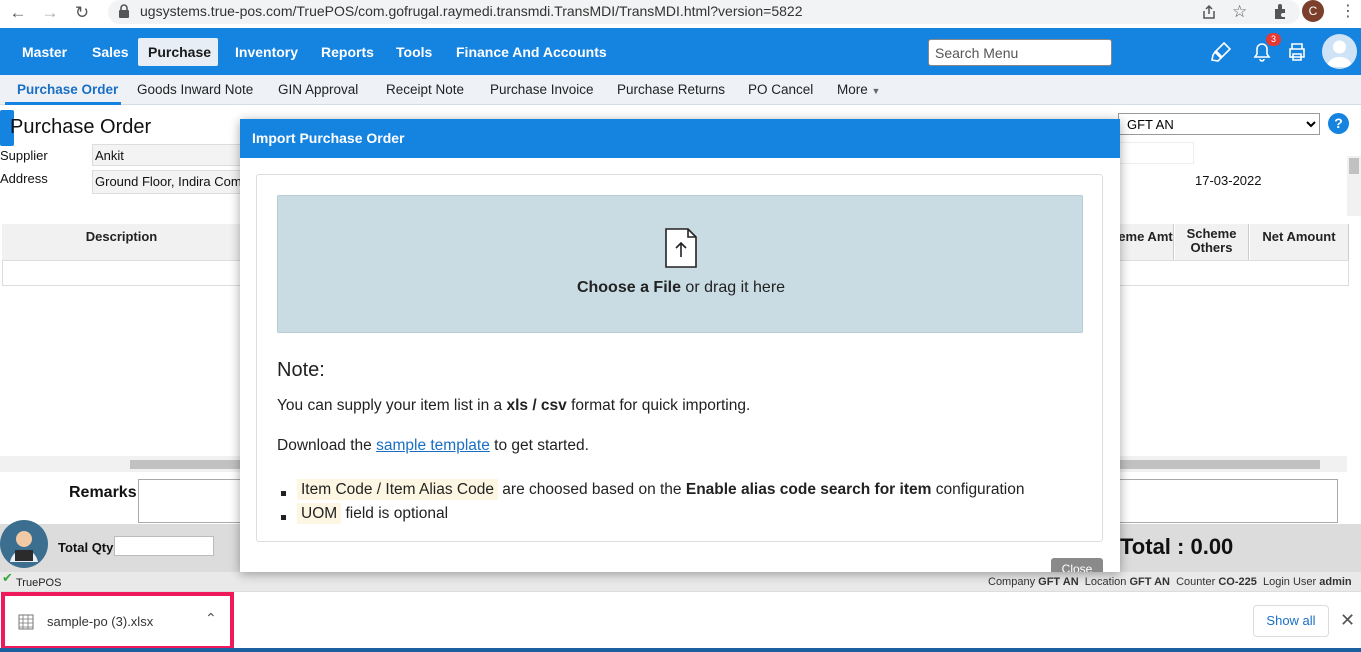  I want to click on close-button: Close, so click(1077, 565).